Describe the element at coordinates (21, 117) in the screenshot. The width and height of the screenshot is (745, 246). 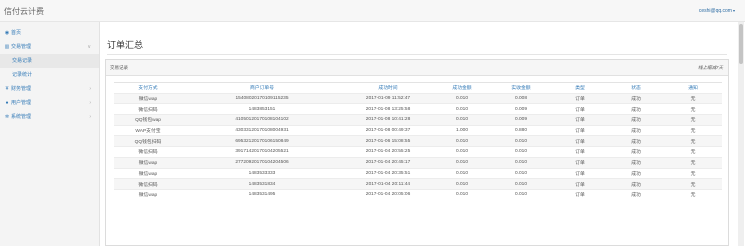
I see `sidebar-item-label: 系统管理` at that location.